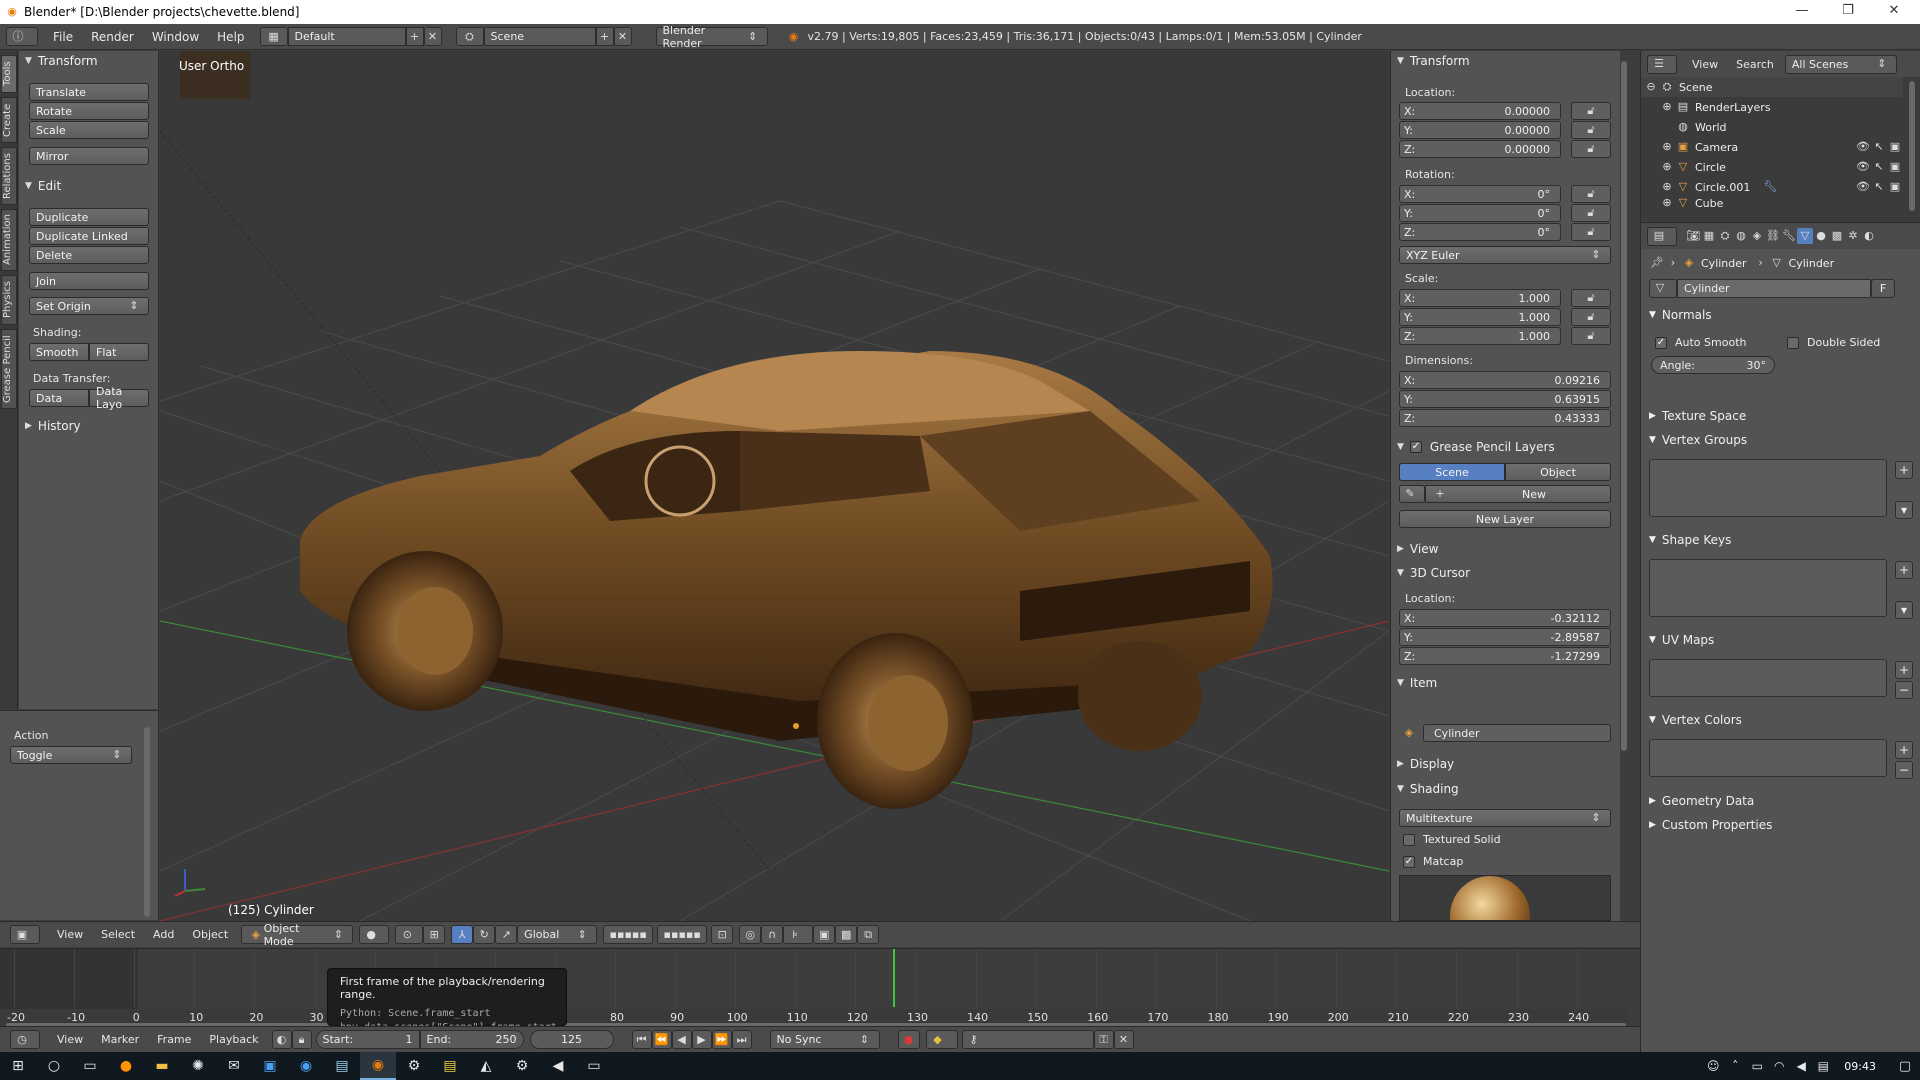  What do you see at coordinates (1774, 288) in the screenshot?
I see `mesh-name-field: Cylinder` at bounding box center [1774, 288].